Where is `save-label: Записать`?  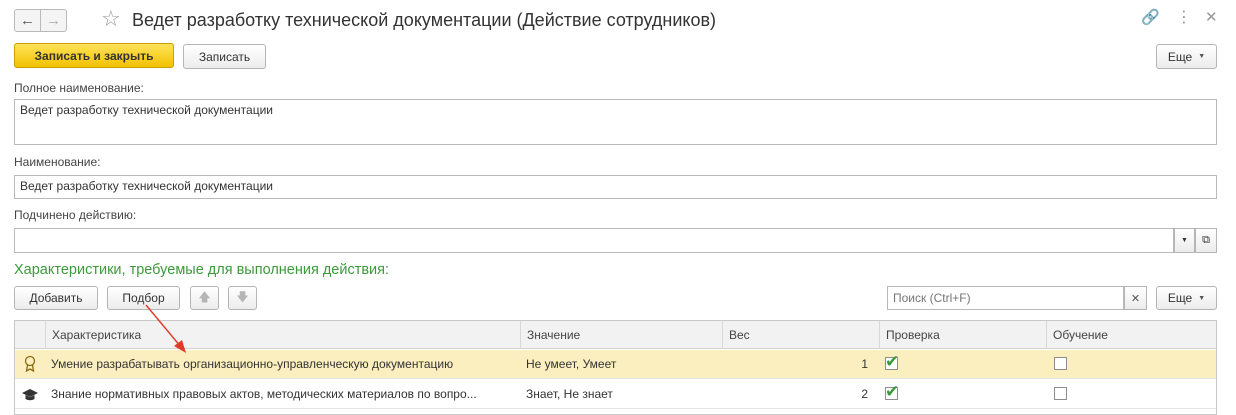
save-label: Записать is located at coordinates (224, 56).